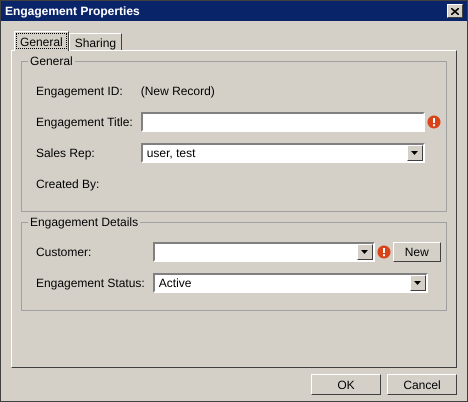 The height and width of the screenshot is (402, 468). Describe the element at coordinates (346, 384) in the screenshot. I see `dialog-button: OK` at that location.